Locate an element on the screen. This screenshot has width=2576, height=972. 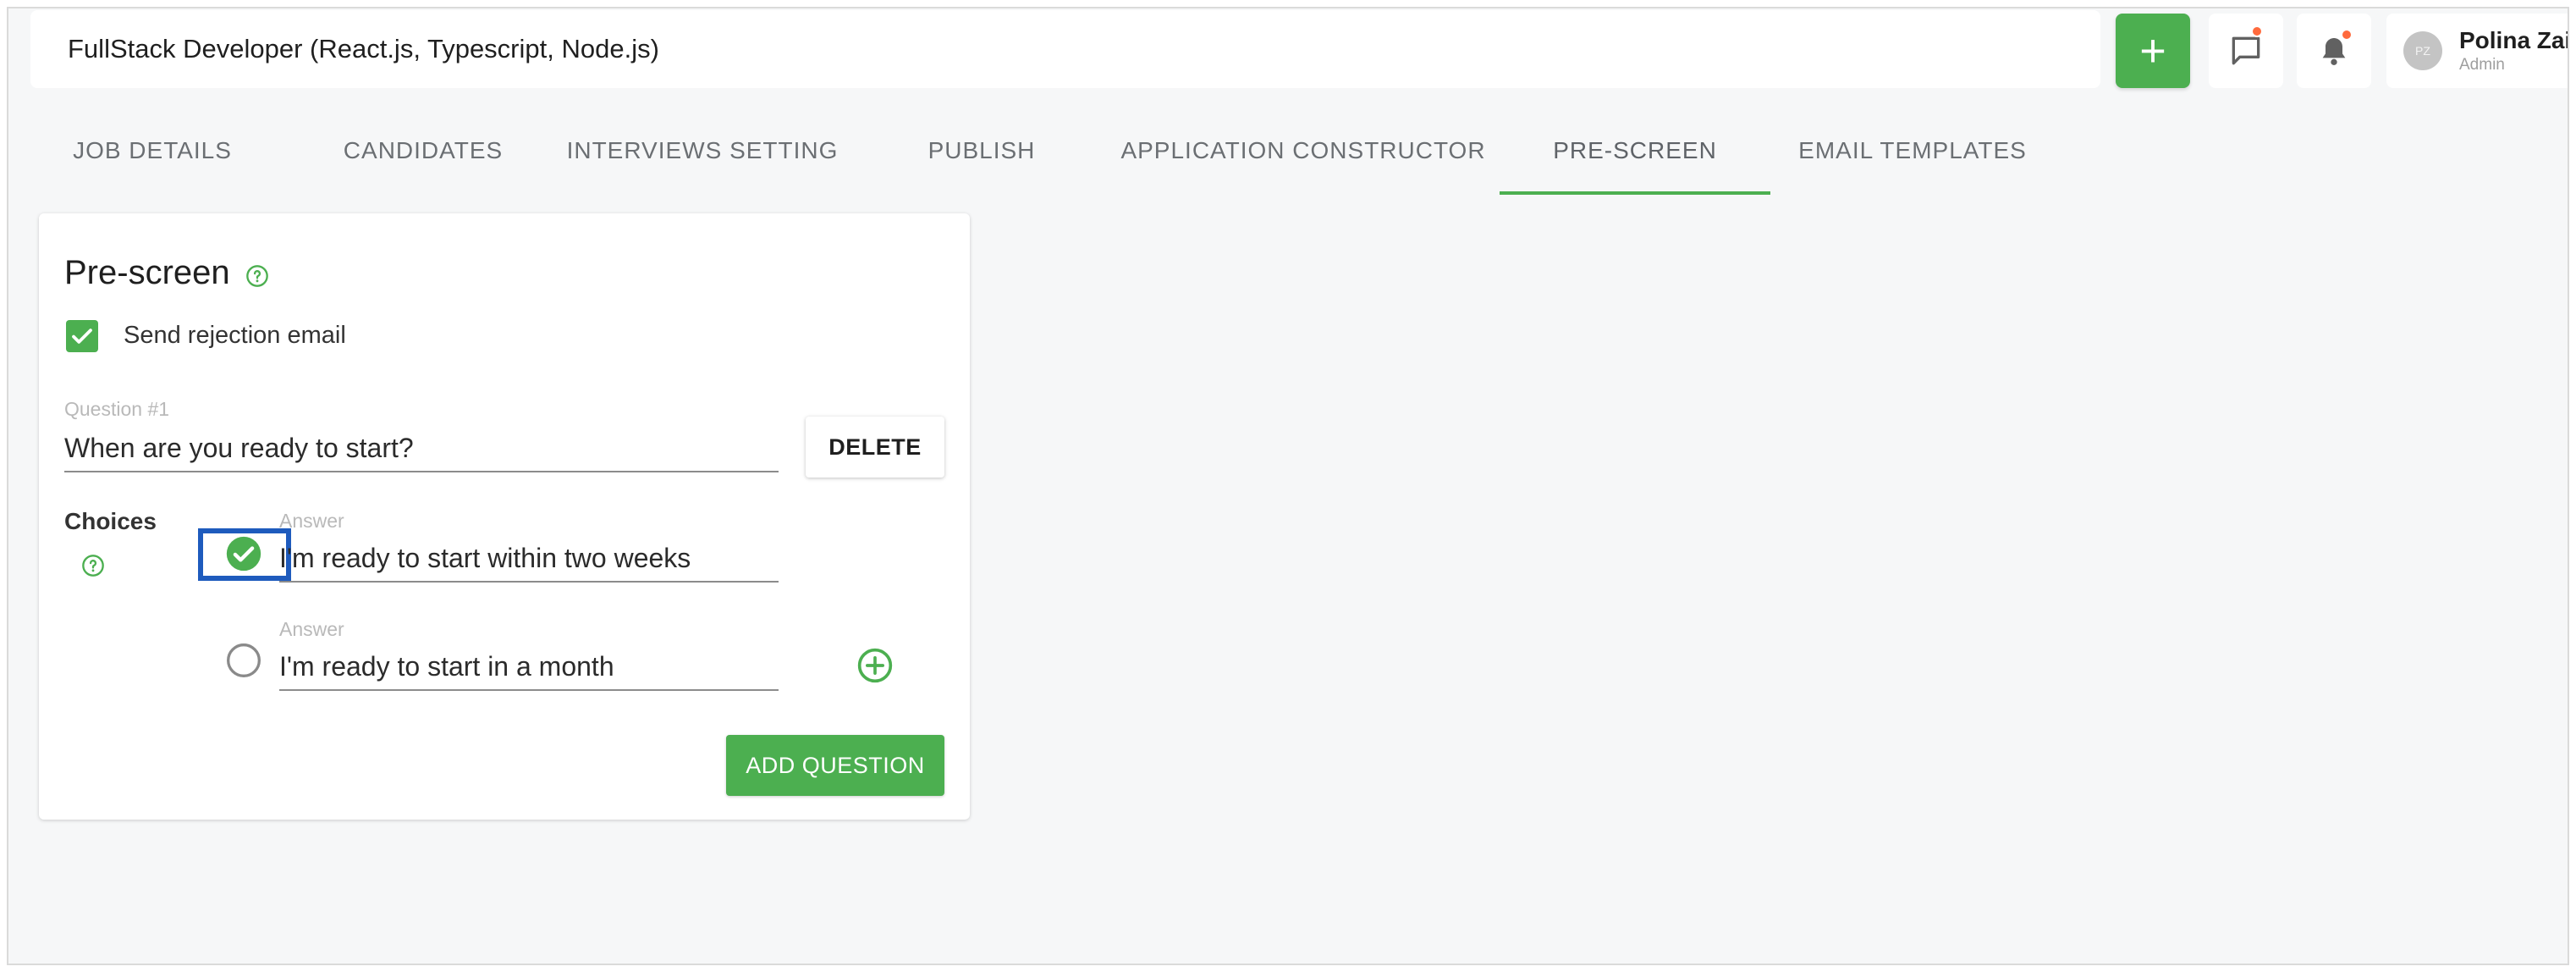
user-role: Admin is located at coordinates (2482, 65).